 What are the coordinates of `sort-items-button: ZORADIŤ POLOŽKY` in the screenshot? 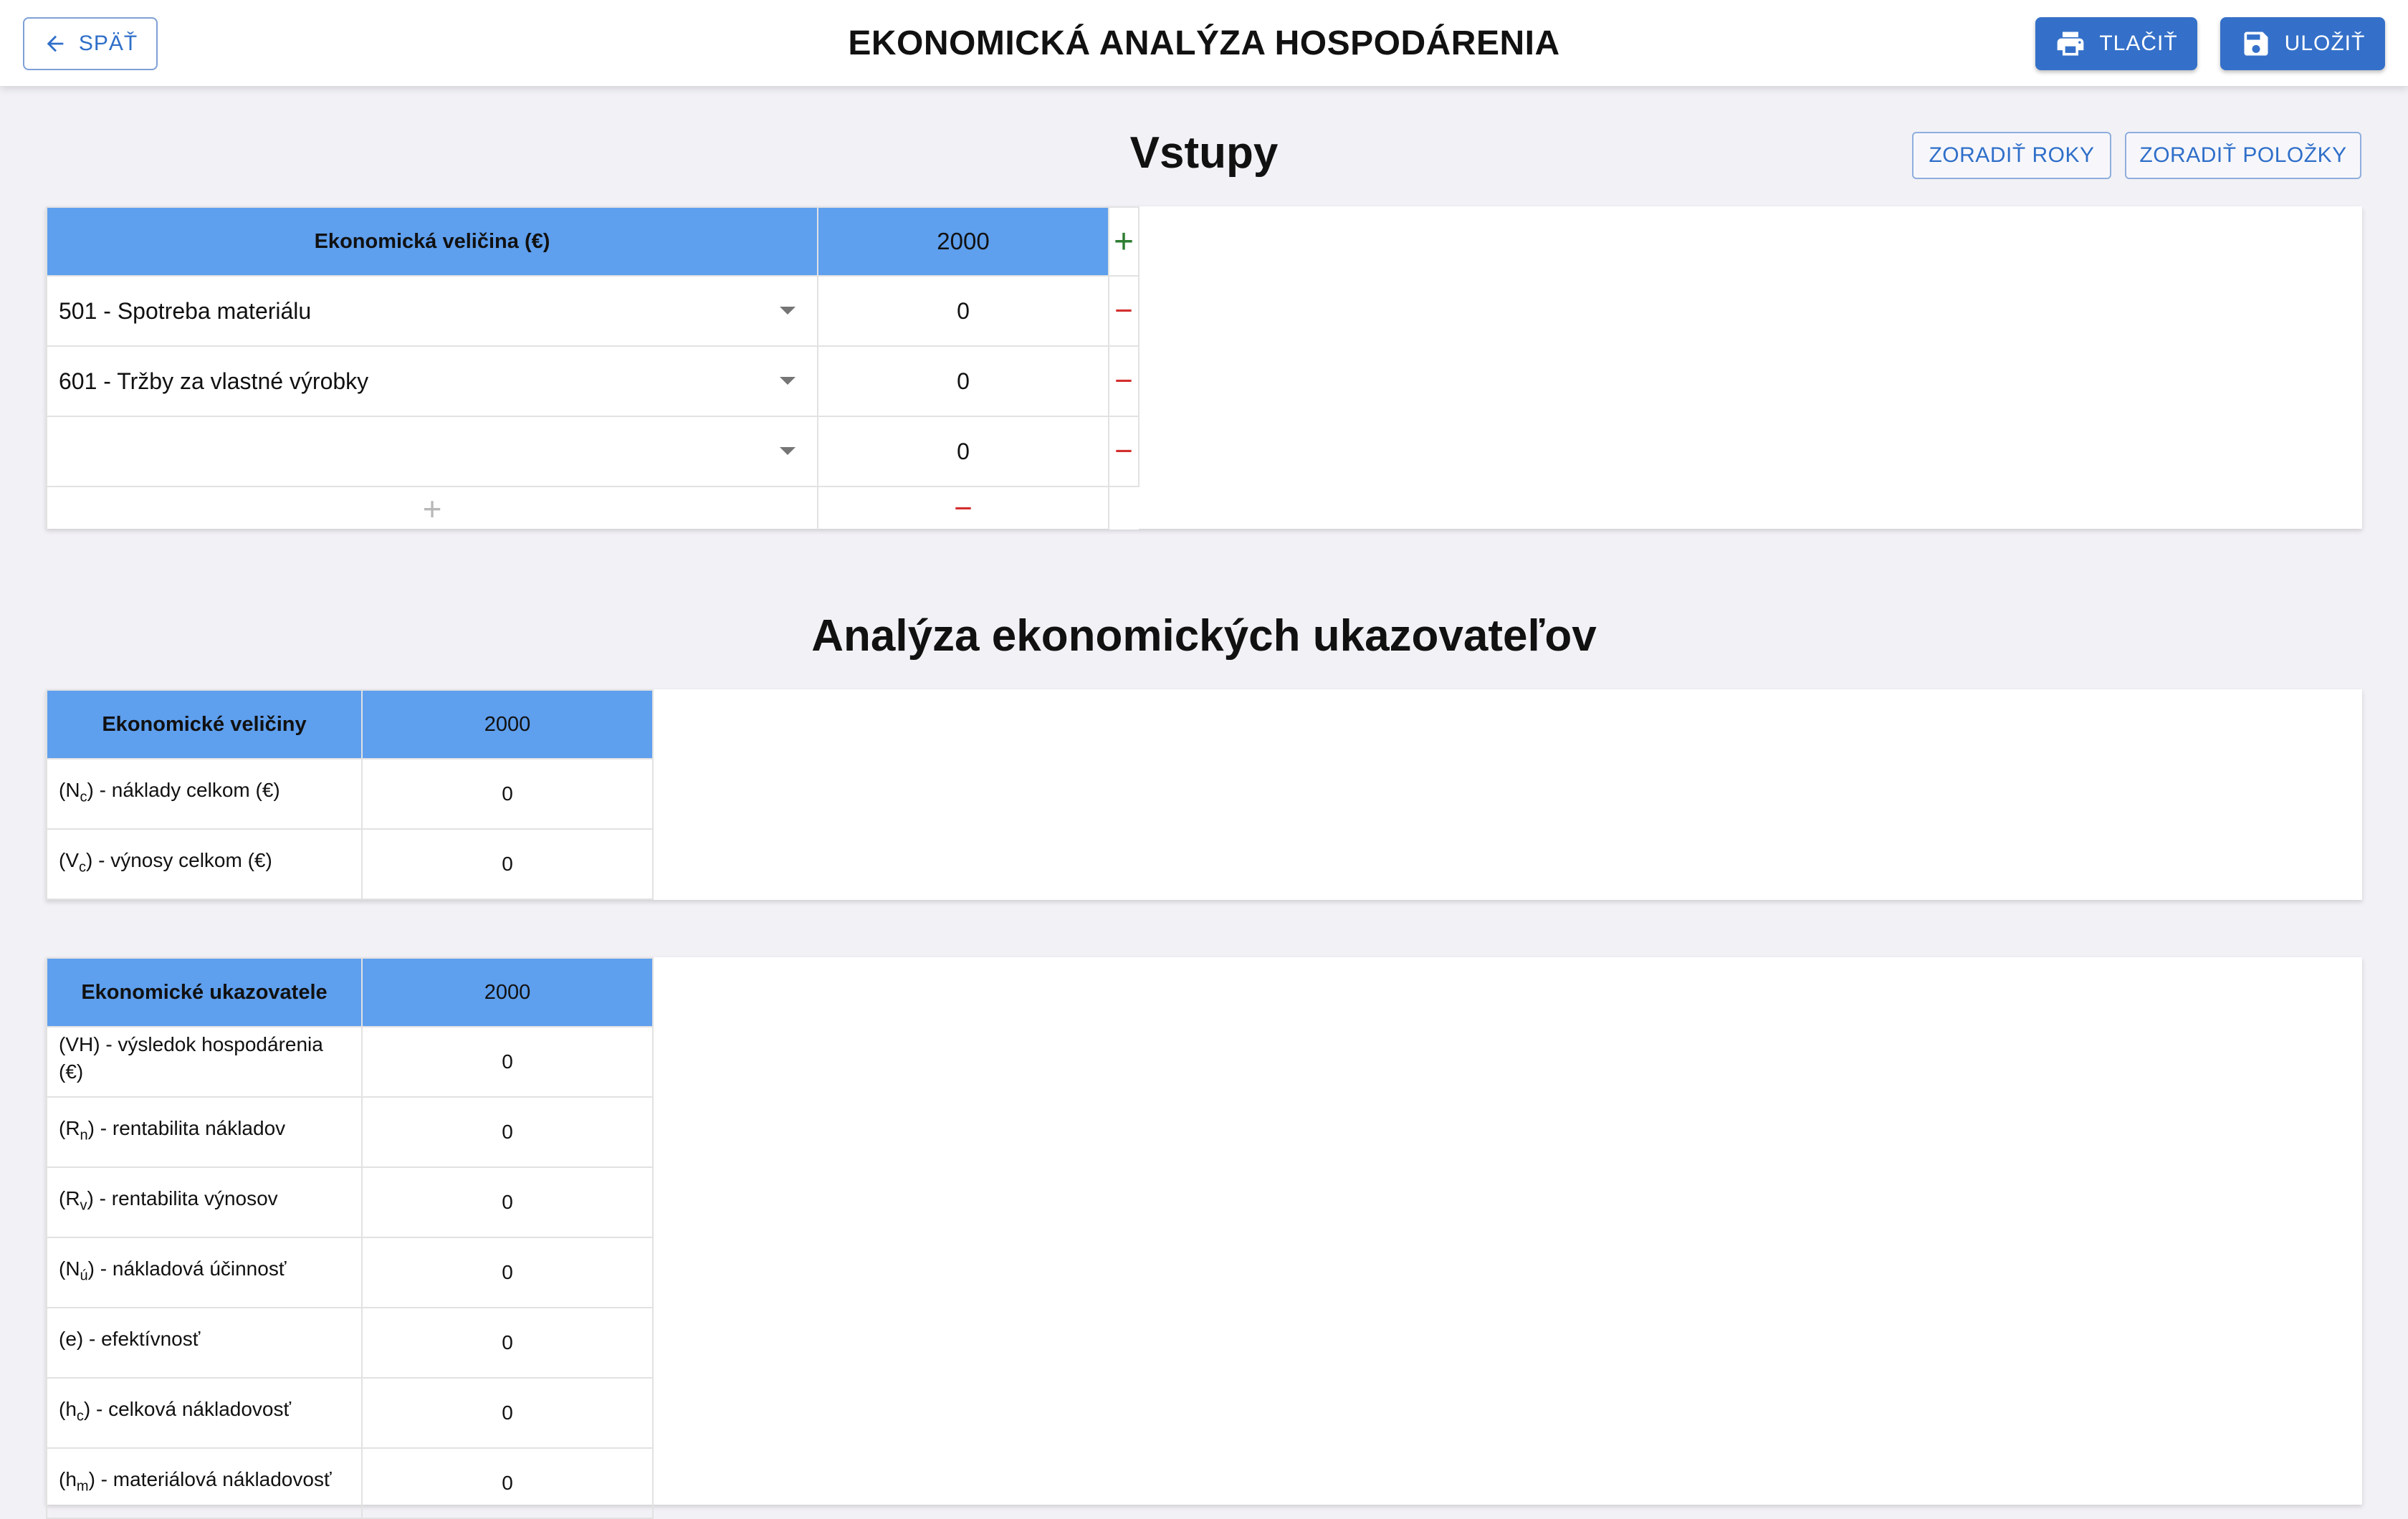 It's located at (2243, 155).